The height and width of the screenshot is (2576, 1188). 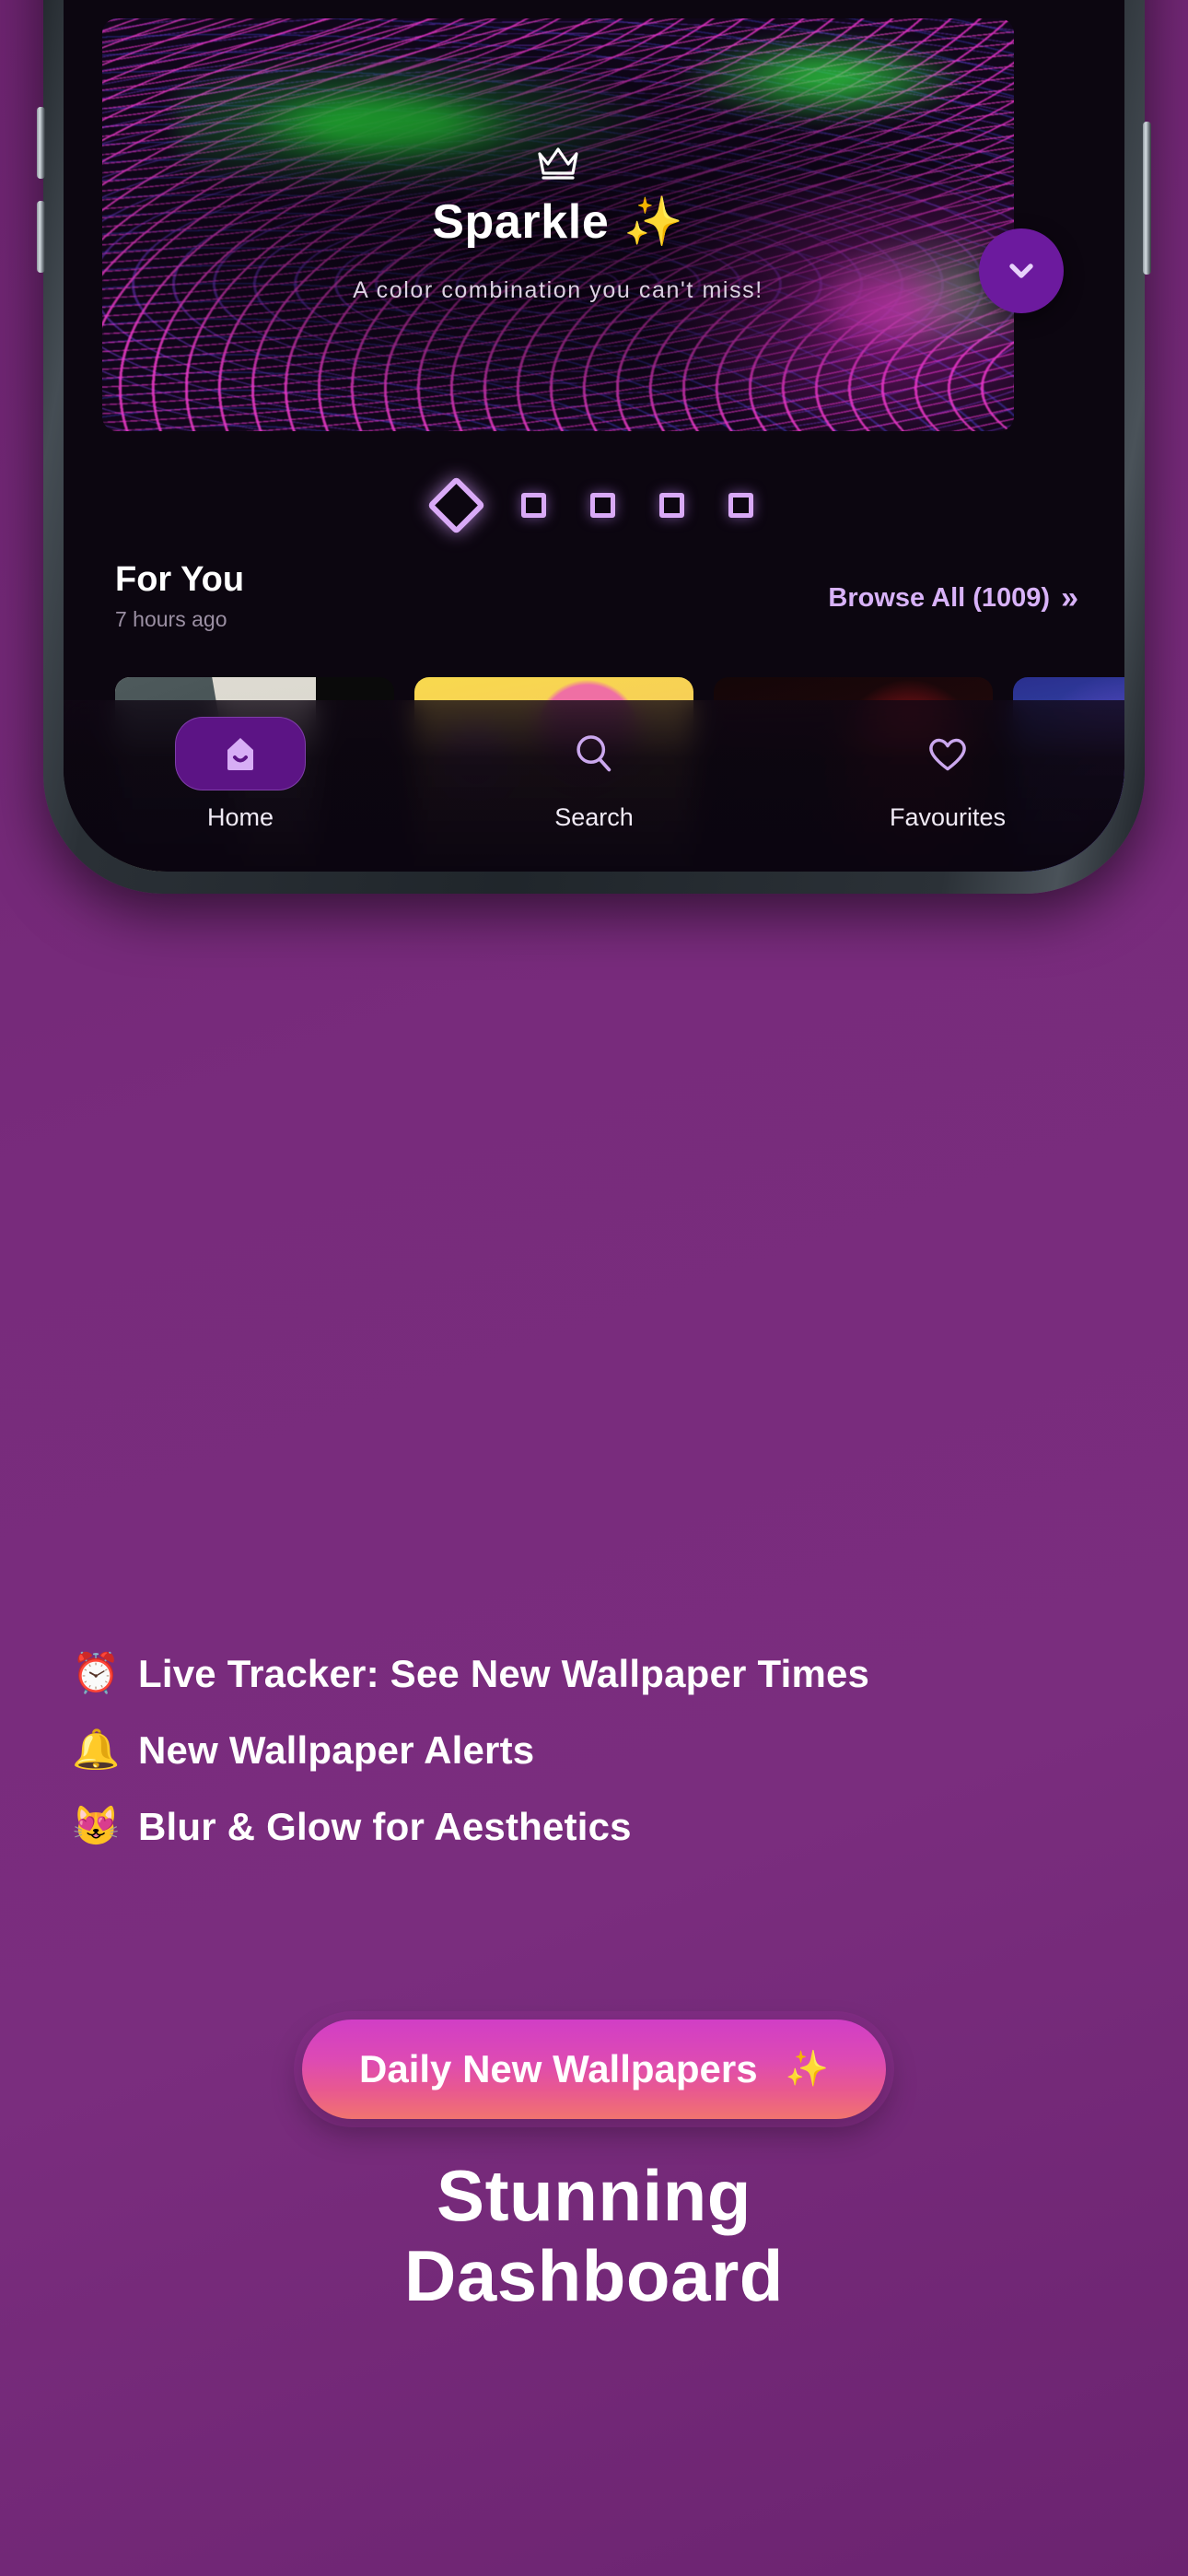 I want to click on feature-item-live-tracker: ⏰ Live Tracker: See New Wallpaper Times, so click(x=597, y=1673).